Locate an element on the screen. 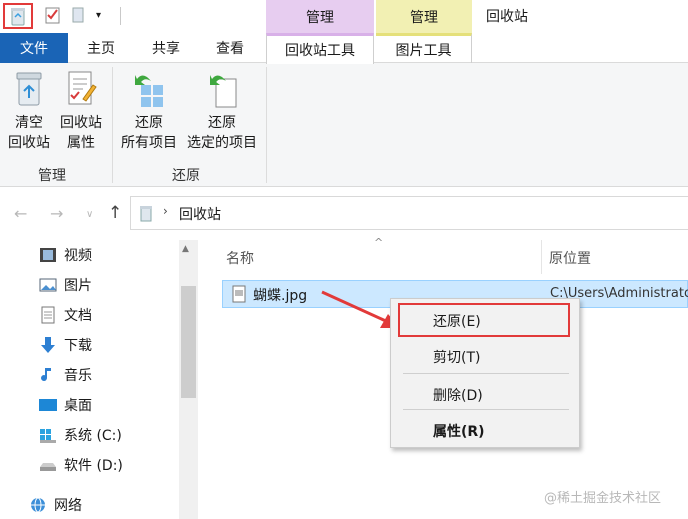 The height and width of the screenshot is (519, 688). address-bar-area: ← → ∨ ↑ › 回收站 is located at coordinates (344, 214).